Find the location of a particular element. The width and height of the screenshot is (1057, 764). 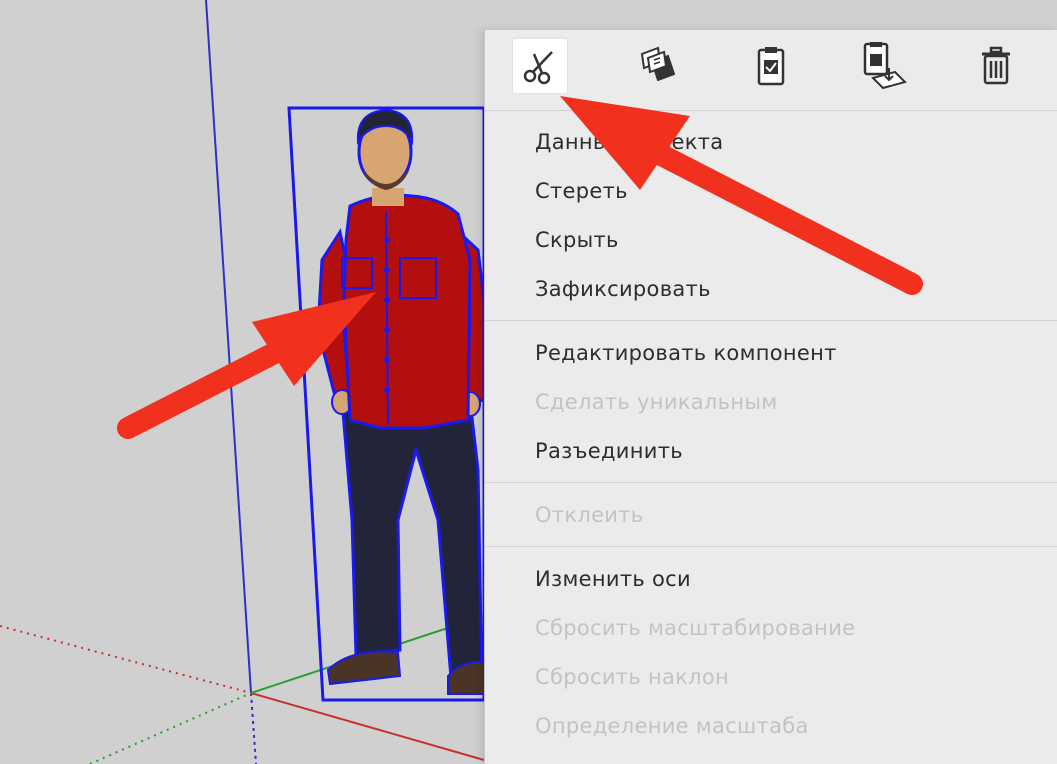

menu-item-make-unique: Сделать уникальным is located at coordinates (656, 401).